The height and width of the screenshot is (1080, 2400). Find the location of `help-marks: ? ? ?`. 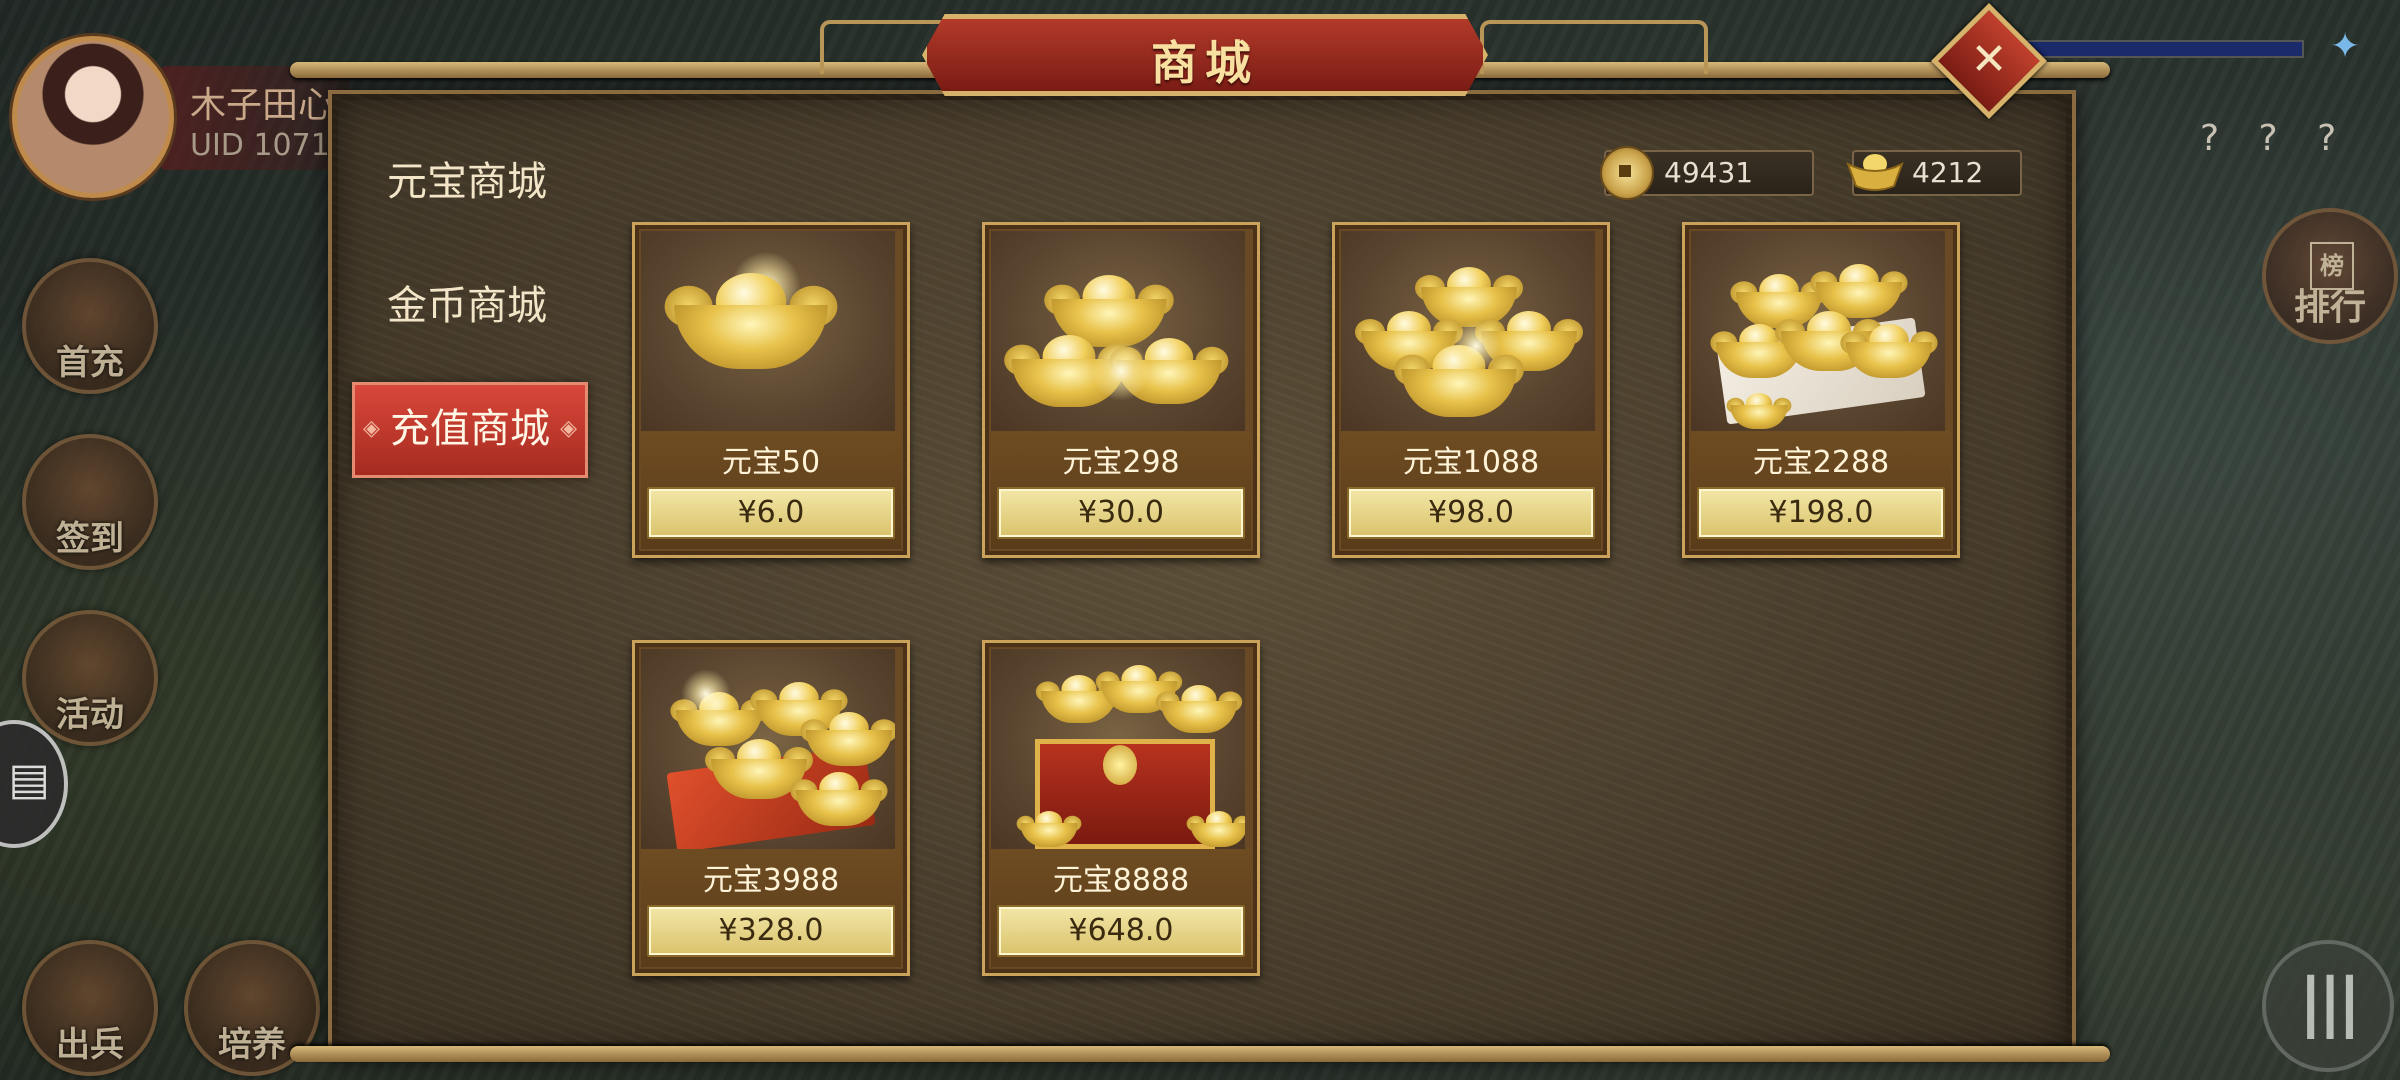

help-marks: ? ? ? is located at coordinates (2275, 138).